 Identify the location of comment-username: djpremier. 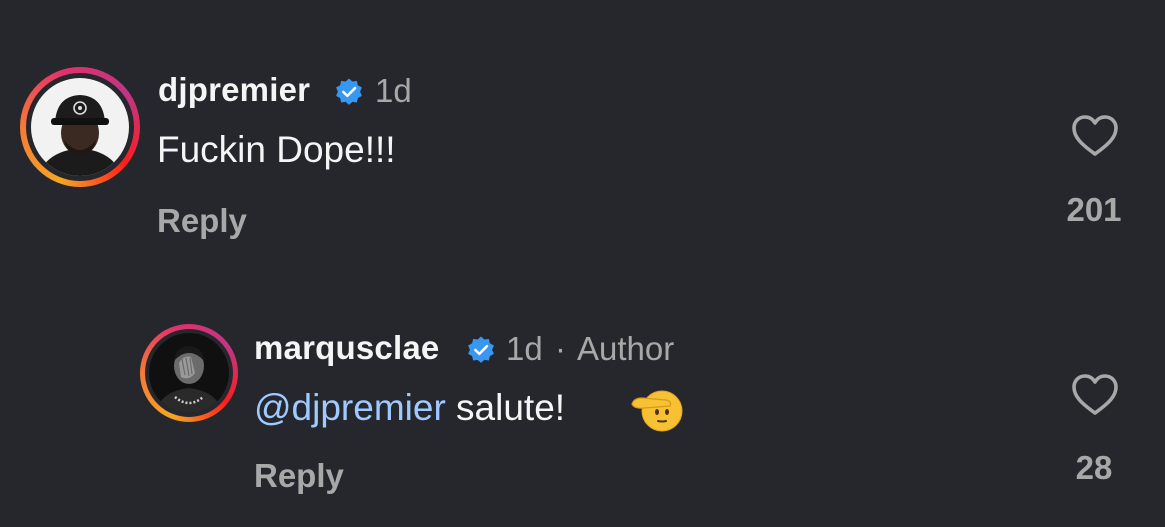
(234, 90).